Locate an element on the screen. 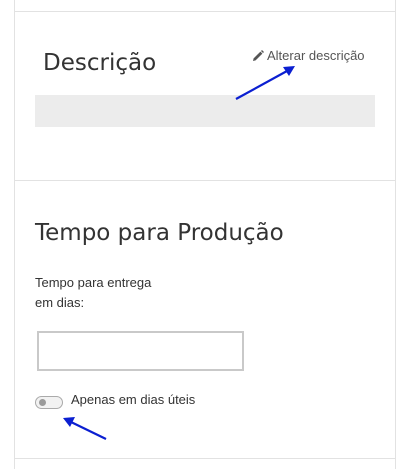 Image resolution: width=410 pixels, height=469 pixels. delivery-days-input is located at coordinates (140, 351).